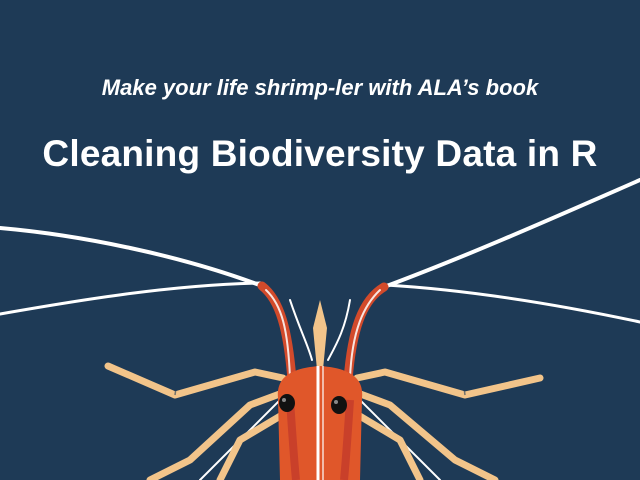  I want to click on left-eye-icon, so click(287, 403).